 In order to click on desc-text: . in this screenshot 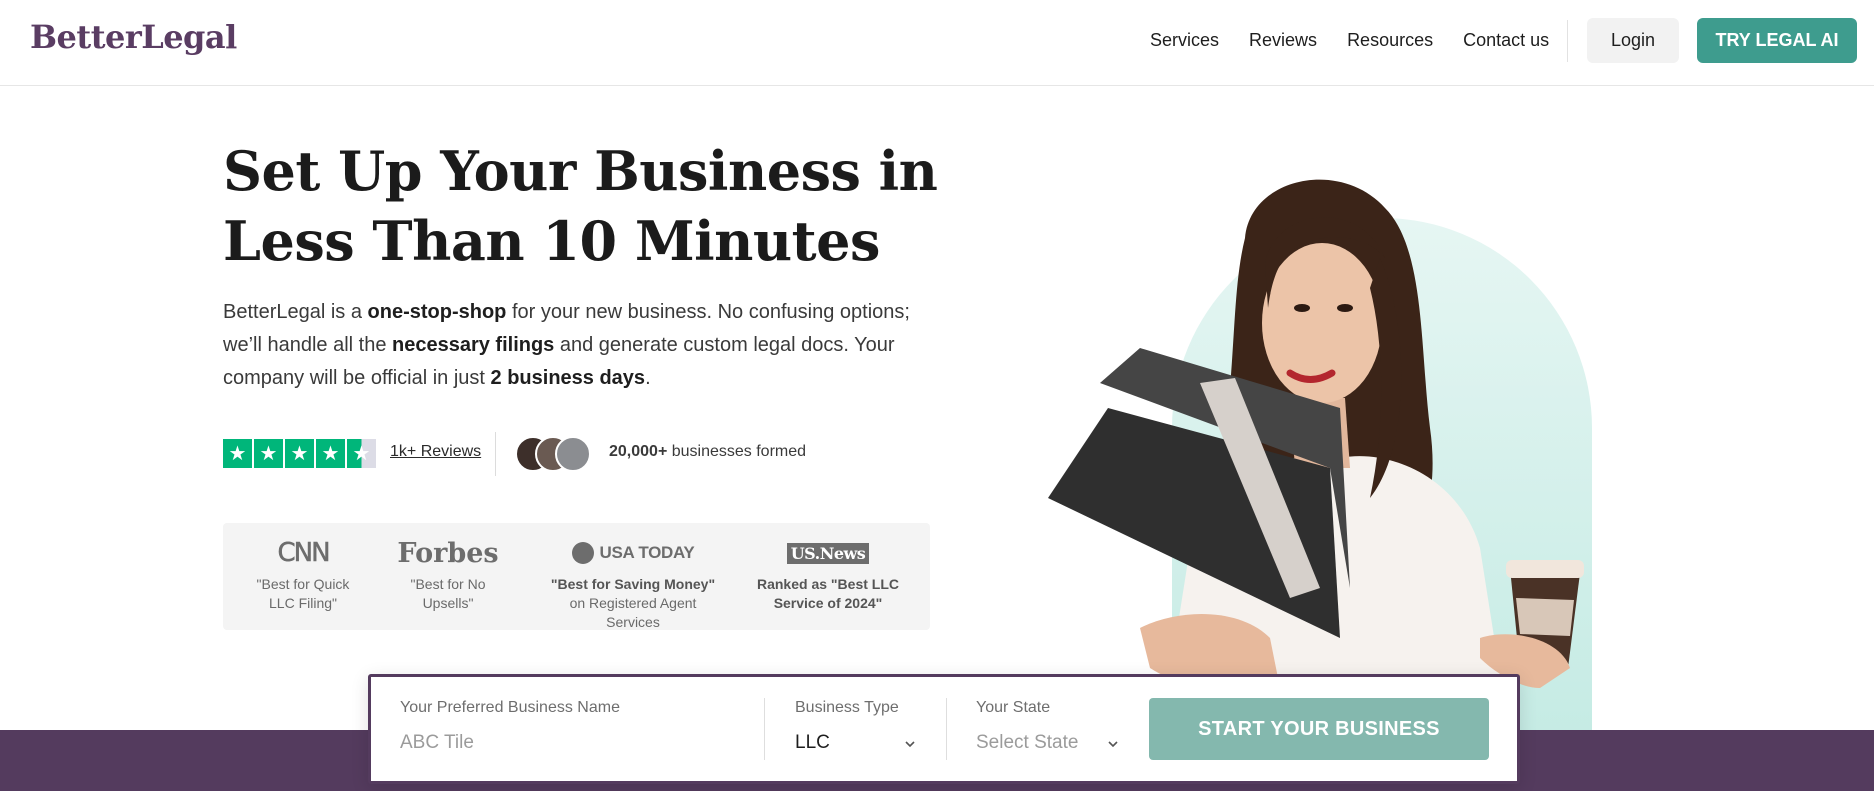, I will do `click(648, 378)`.